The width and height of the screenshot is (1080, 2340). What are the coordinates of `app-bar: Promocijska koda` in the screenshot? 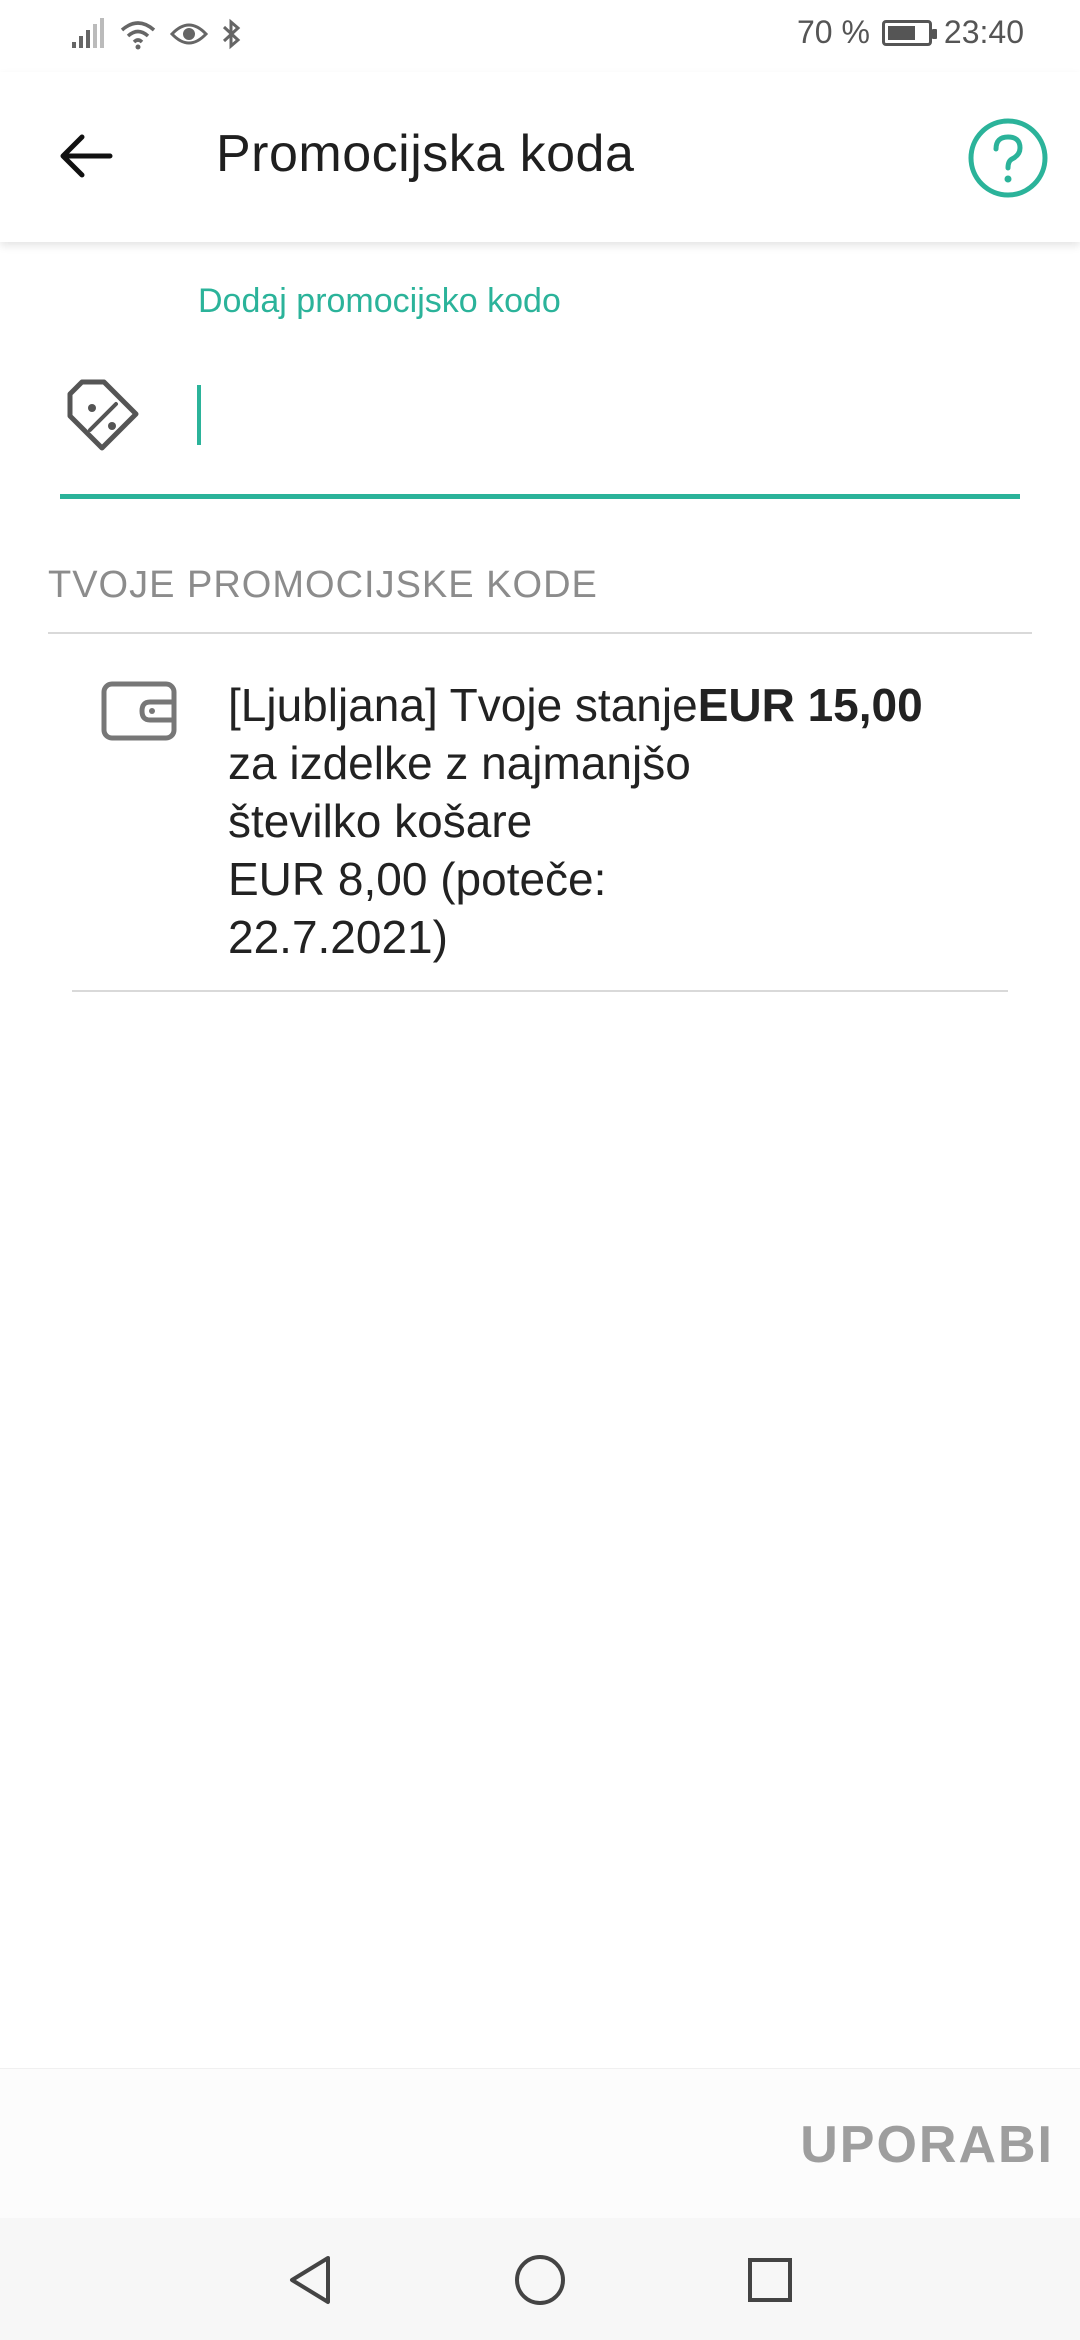 It's located at (540, 157).